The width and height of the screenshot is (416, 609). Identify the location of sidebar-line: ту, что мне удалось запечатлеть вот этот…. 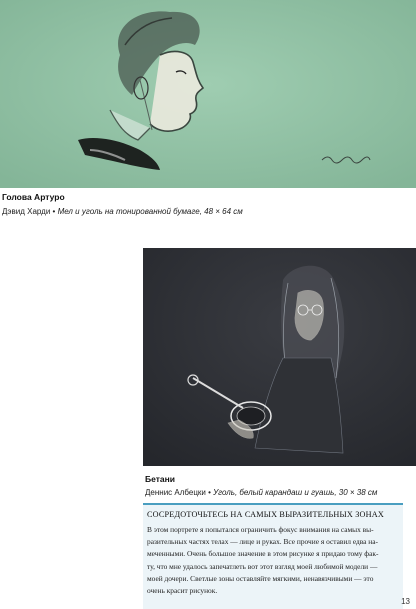
(262, 566).